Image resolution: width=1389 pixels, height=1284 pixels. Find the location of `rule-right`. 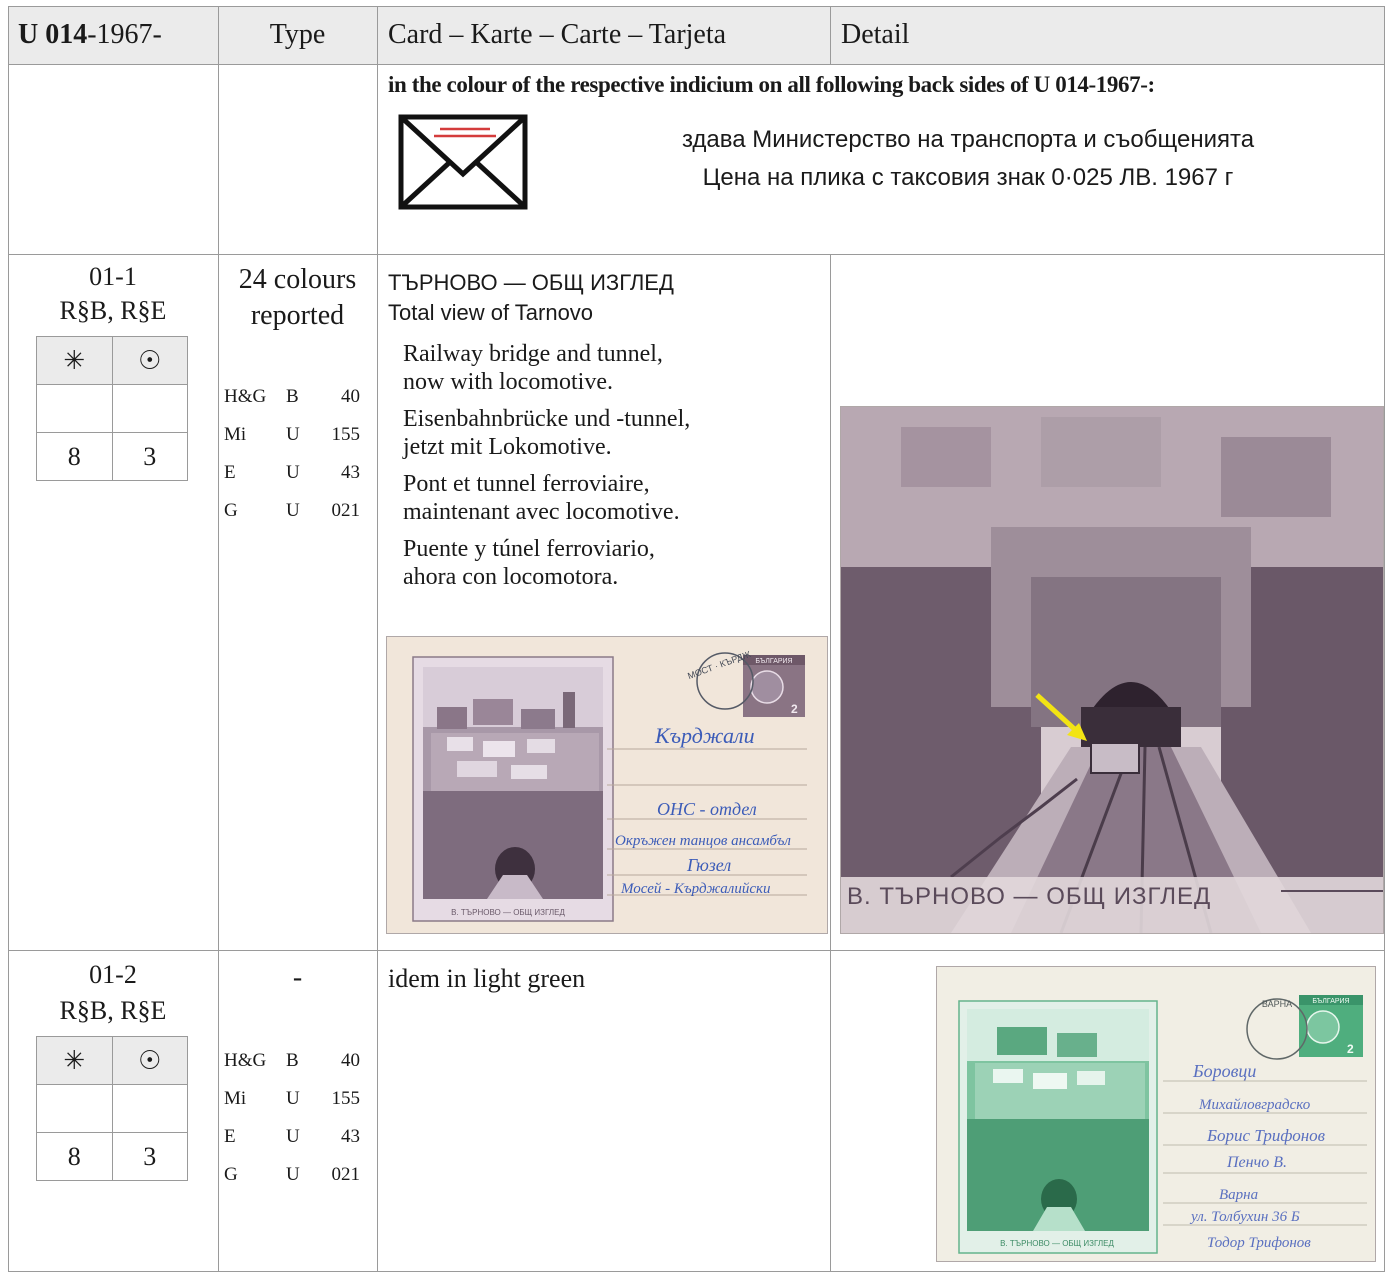

rule-right is located at coordinates (1384, 639).